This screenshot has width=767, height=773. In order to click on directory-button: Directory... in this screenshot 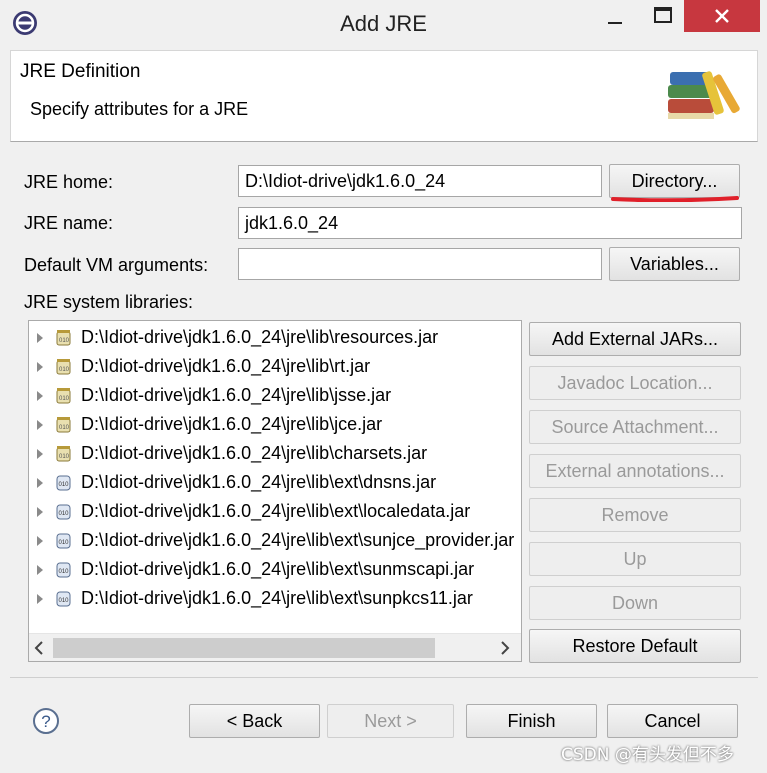, I will do `click(674, 181)`.